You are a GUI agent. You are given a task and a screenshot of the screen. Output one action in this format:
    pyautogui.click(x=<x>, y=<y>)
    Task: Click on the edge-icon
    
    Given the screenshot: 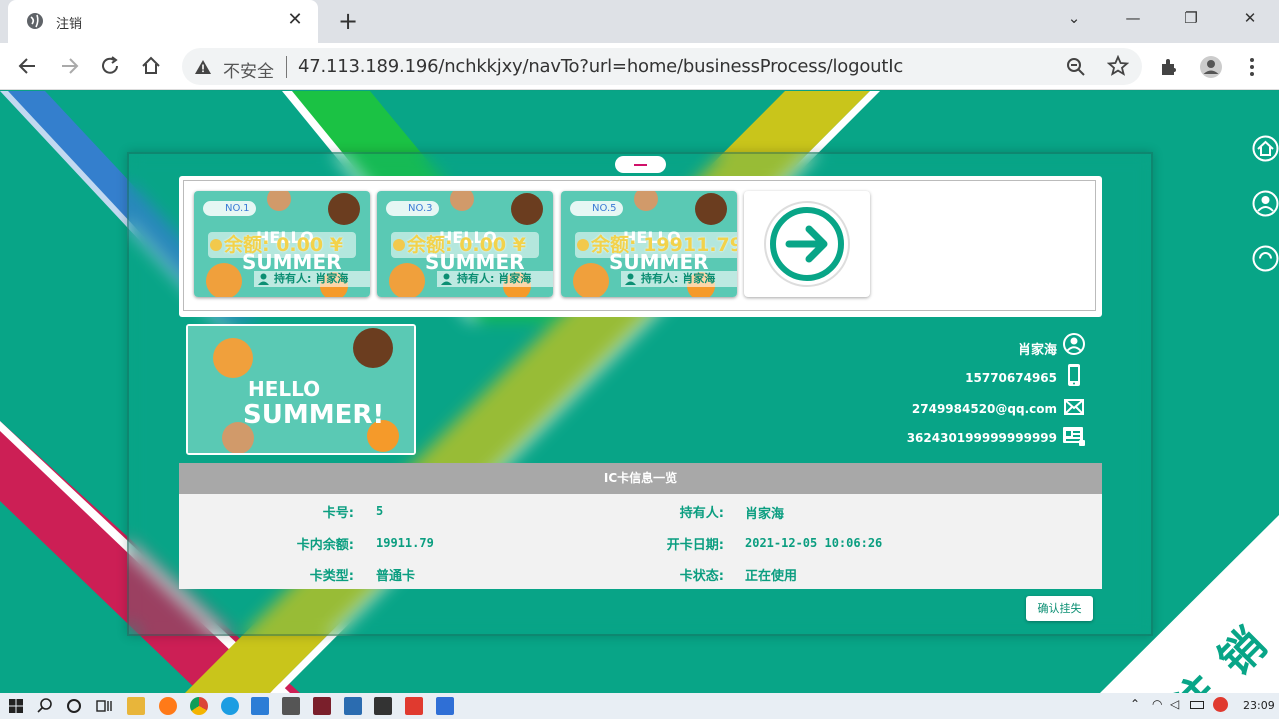 What is the action you would take?
    pyautogui.click(x=230, y=706)
    